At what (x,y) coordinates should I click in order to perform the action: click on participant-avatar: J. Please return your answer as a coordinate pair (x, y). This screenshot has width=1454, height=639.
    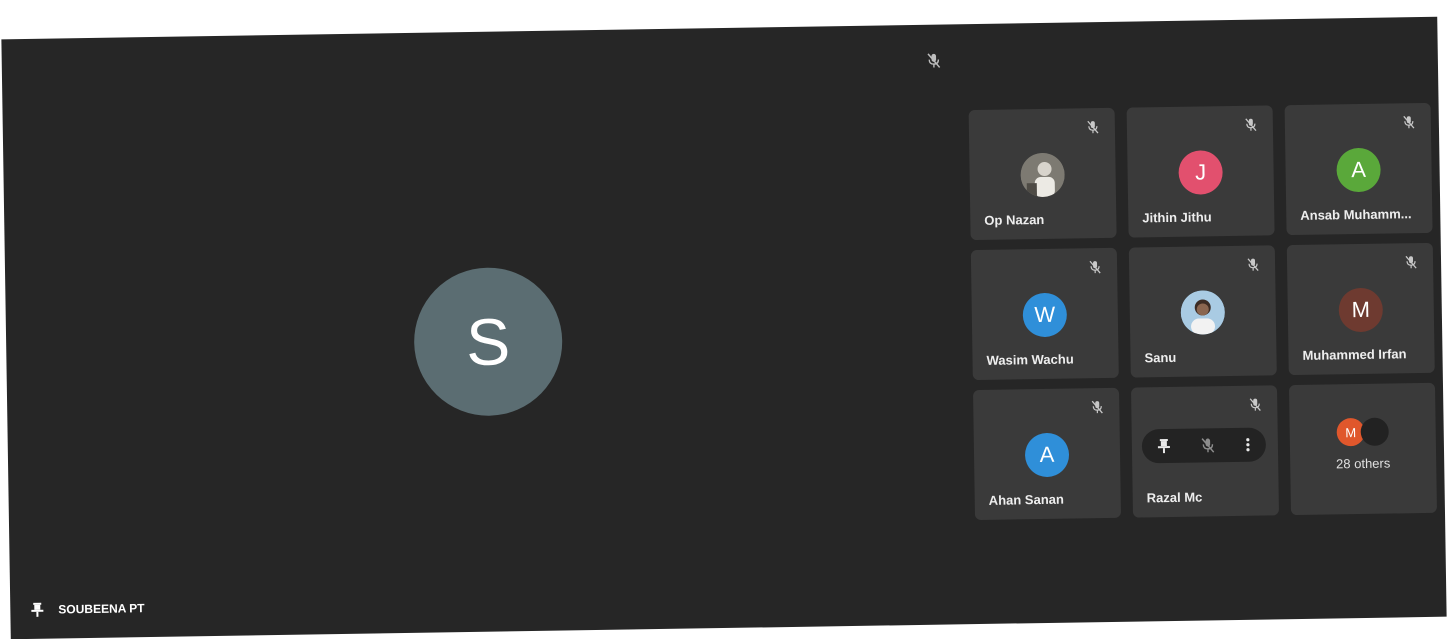
    Looking at the image, I should click on (1200, 172).